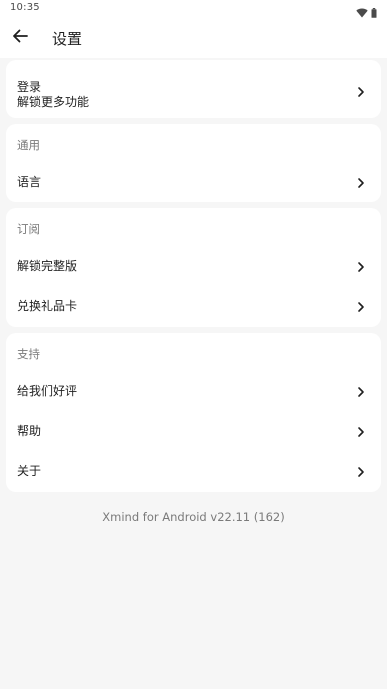 This screenshot has width=387, height=689. I want to click on status-time: 10:35, so click(25, 7).